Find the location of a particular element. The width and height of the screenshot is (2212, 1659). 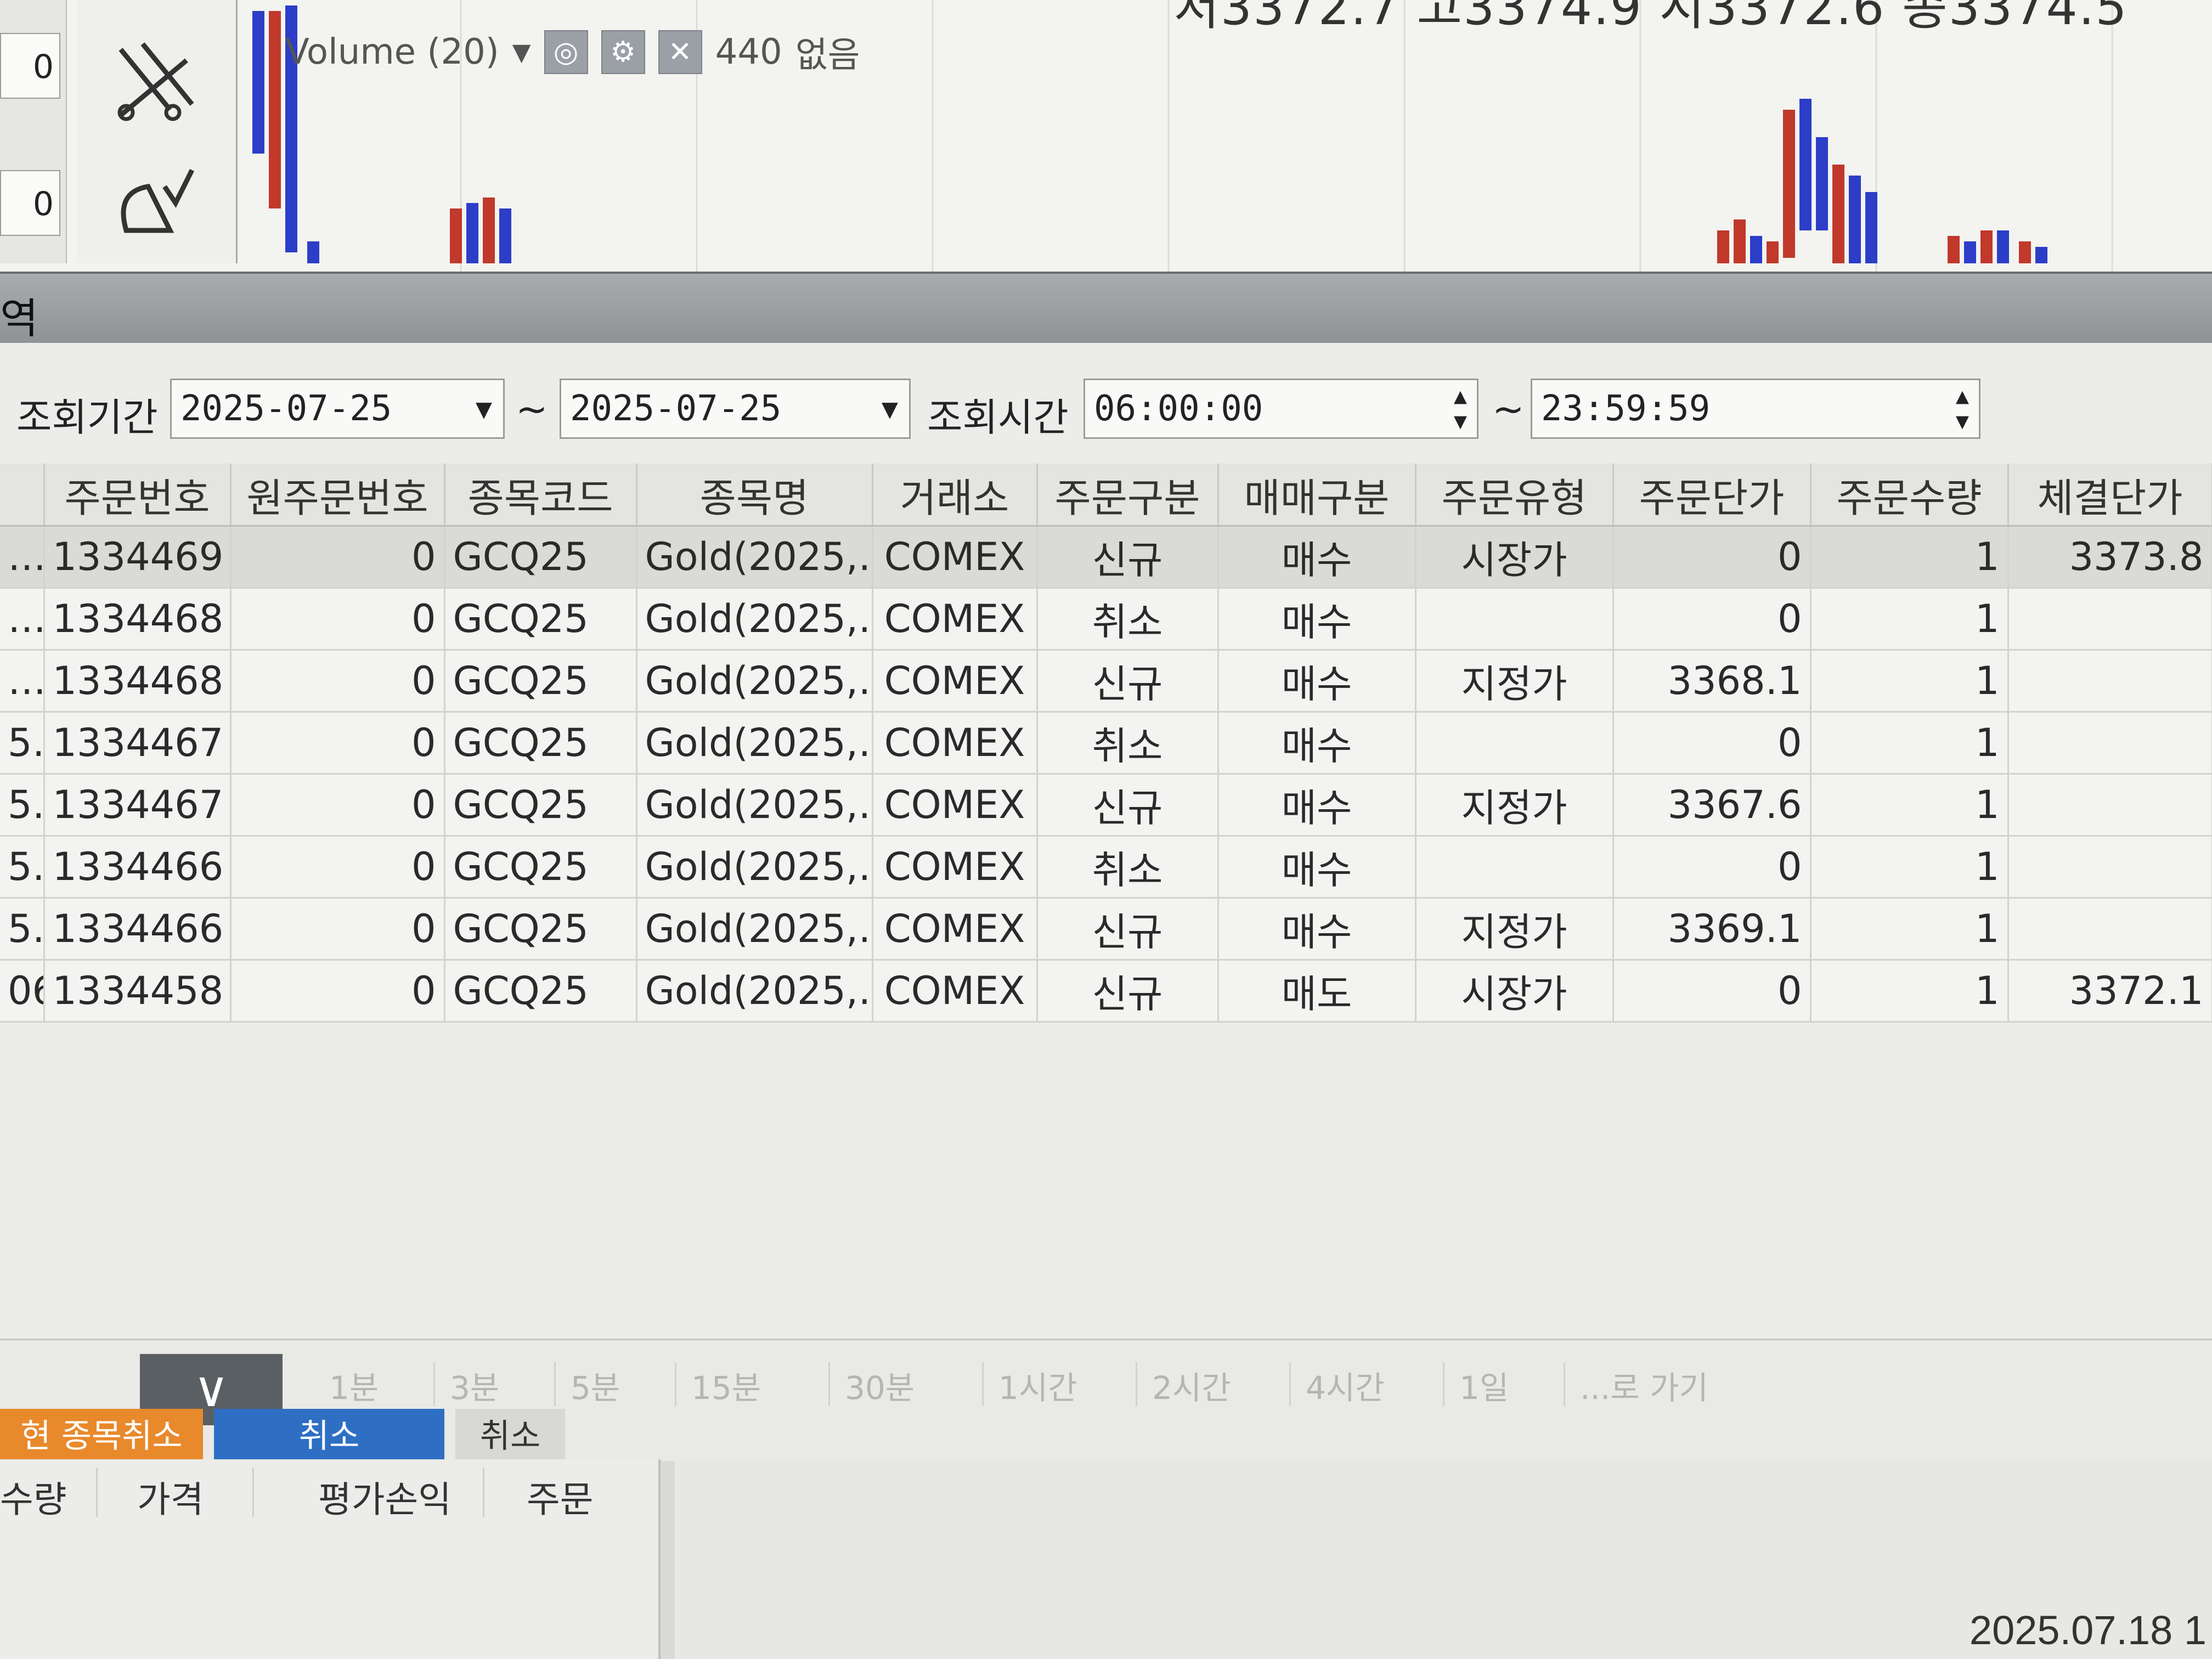

column-header is located at coordinates (22, 496).